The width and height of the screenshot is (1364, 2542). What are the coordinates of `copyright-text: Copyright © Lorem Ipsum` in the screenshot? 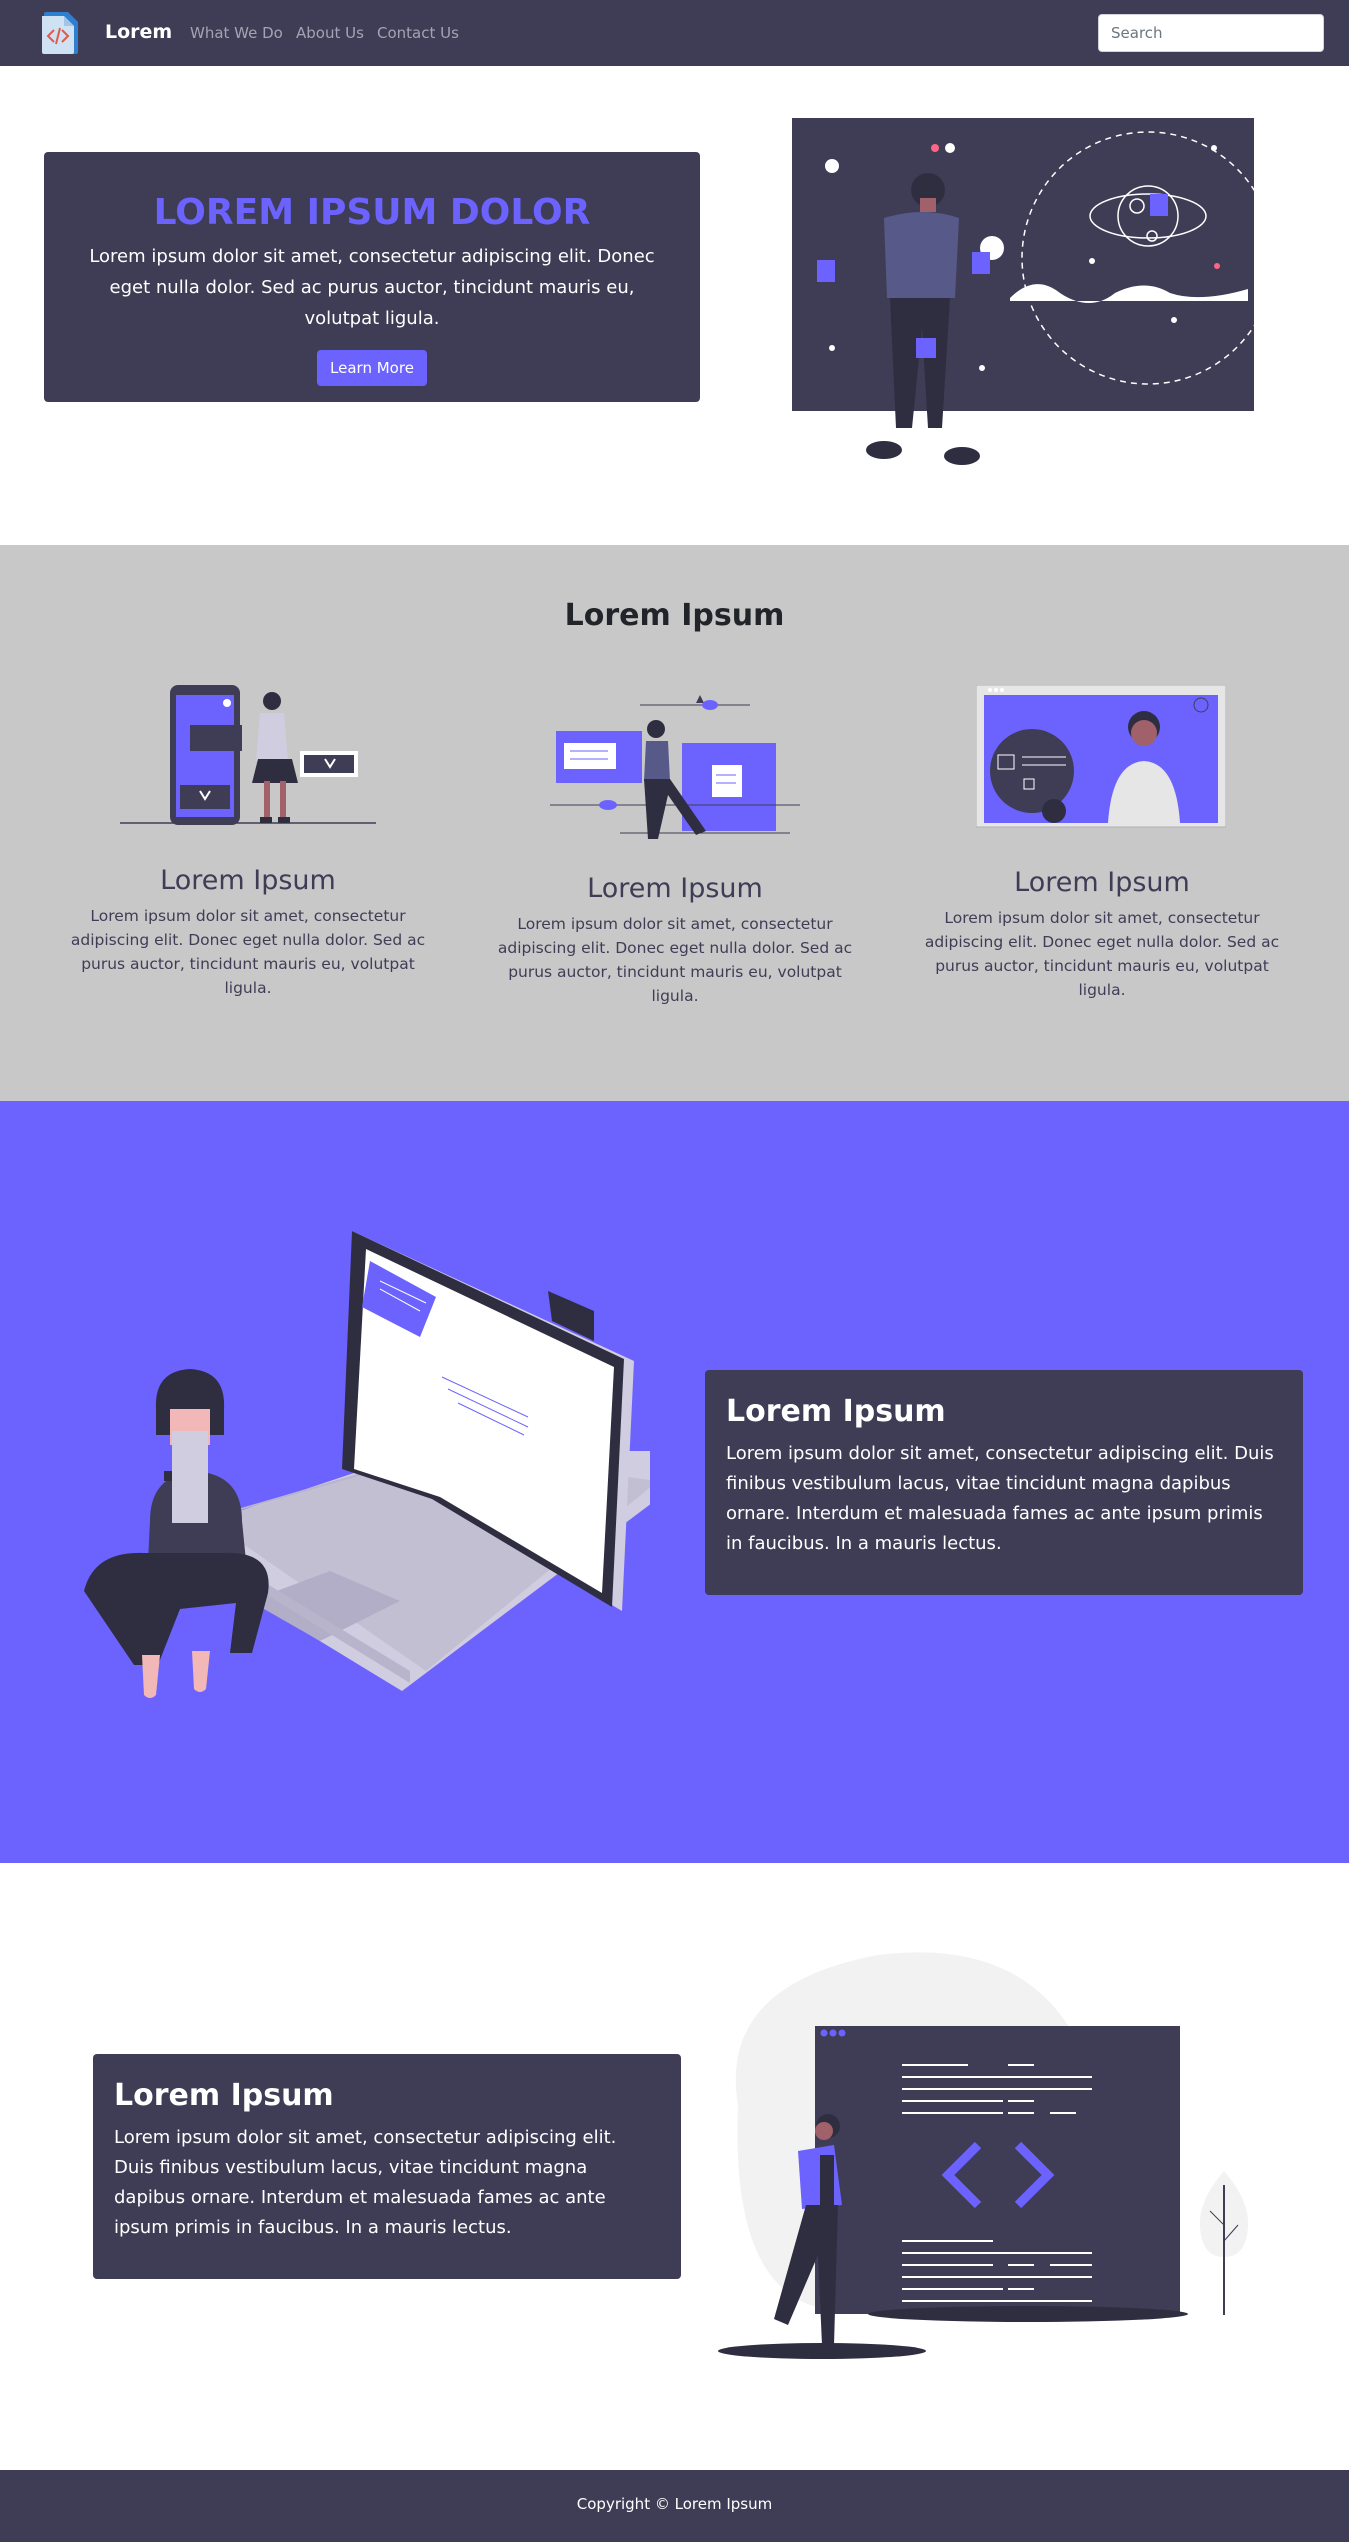 It's located at (674, 2504).